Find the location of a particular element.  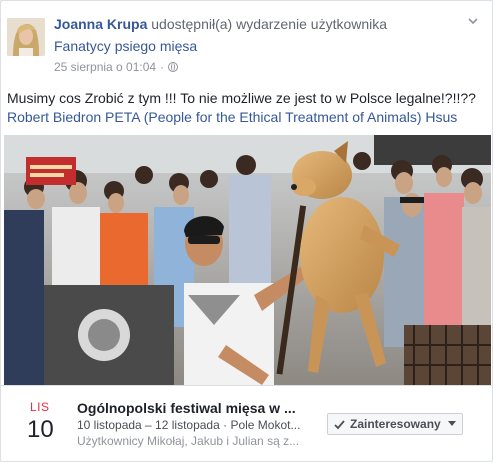

chevron-down-icon is located at coordinates (473, 21).